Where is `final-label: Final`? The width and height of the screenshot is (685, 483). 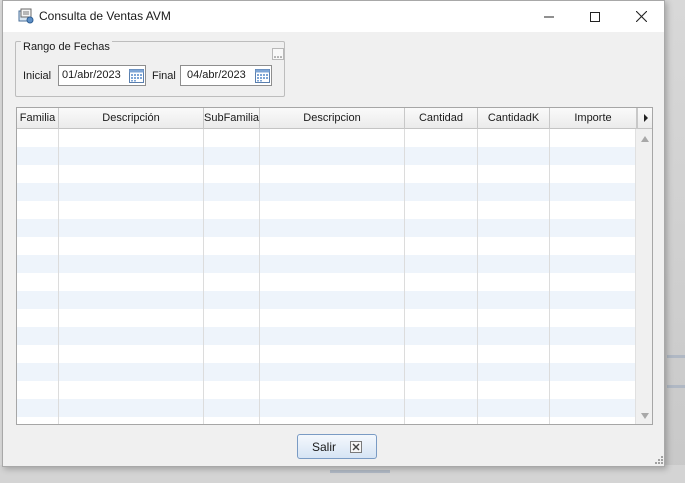
final-label: Final is located at coordinates (164, 76).